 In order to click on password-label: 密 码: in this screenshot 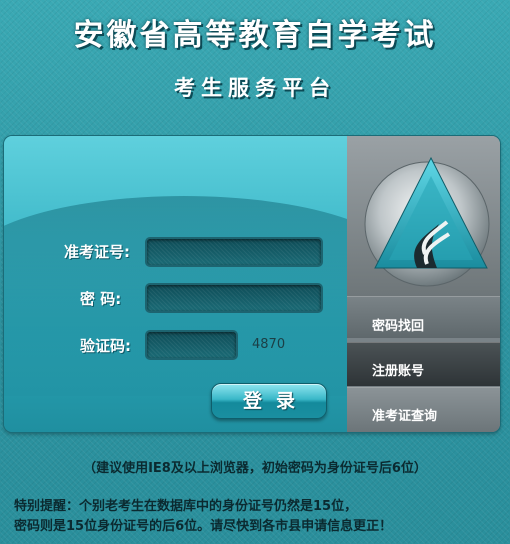, I will do `click(101, 299)`.